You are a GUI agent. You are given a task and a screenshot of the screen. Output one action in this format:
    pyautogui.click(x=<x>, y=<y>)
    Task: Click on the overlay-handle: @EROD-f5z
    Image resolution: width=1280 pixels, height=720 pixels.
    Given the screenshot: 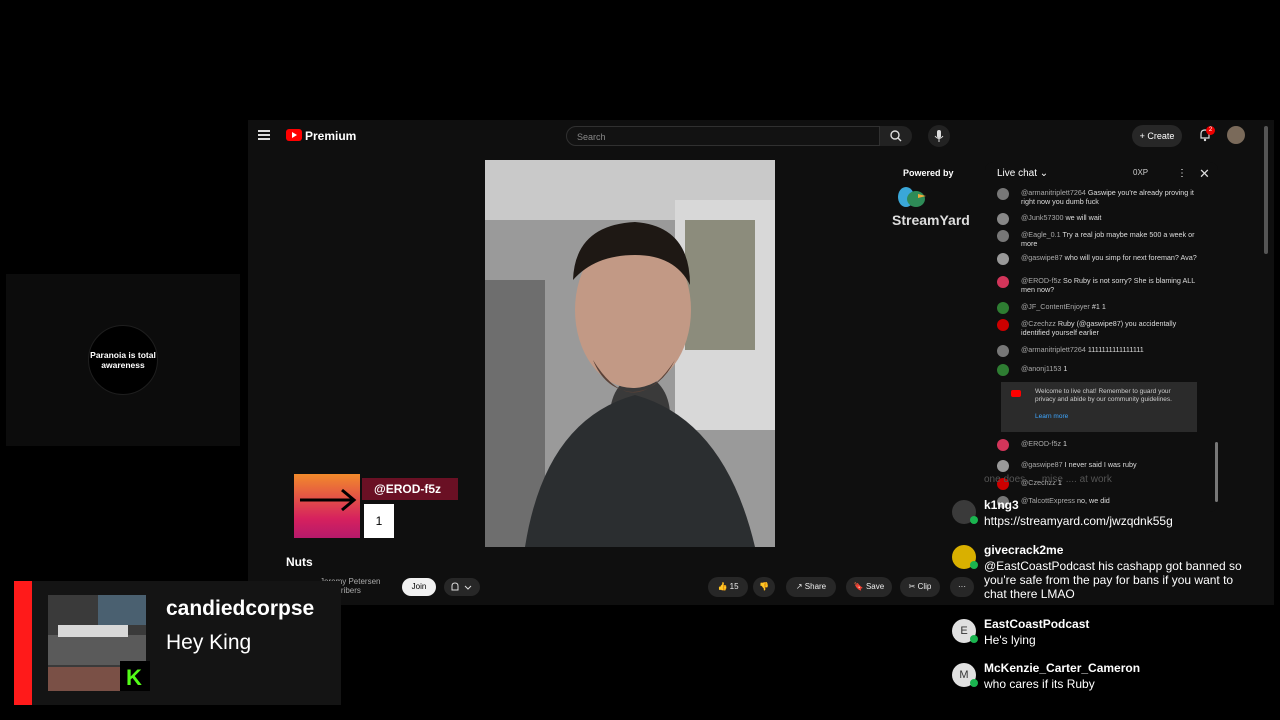 What is the action you would take?
    pyautogui.click(x=410, y=489)
    